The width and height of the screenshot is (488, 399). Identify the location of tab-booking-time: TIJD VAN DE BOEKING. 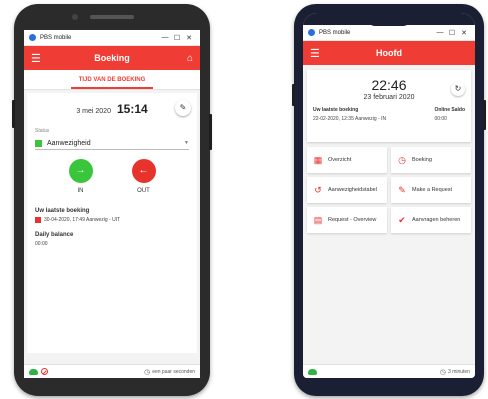
(112, 80).